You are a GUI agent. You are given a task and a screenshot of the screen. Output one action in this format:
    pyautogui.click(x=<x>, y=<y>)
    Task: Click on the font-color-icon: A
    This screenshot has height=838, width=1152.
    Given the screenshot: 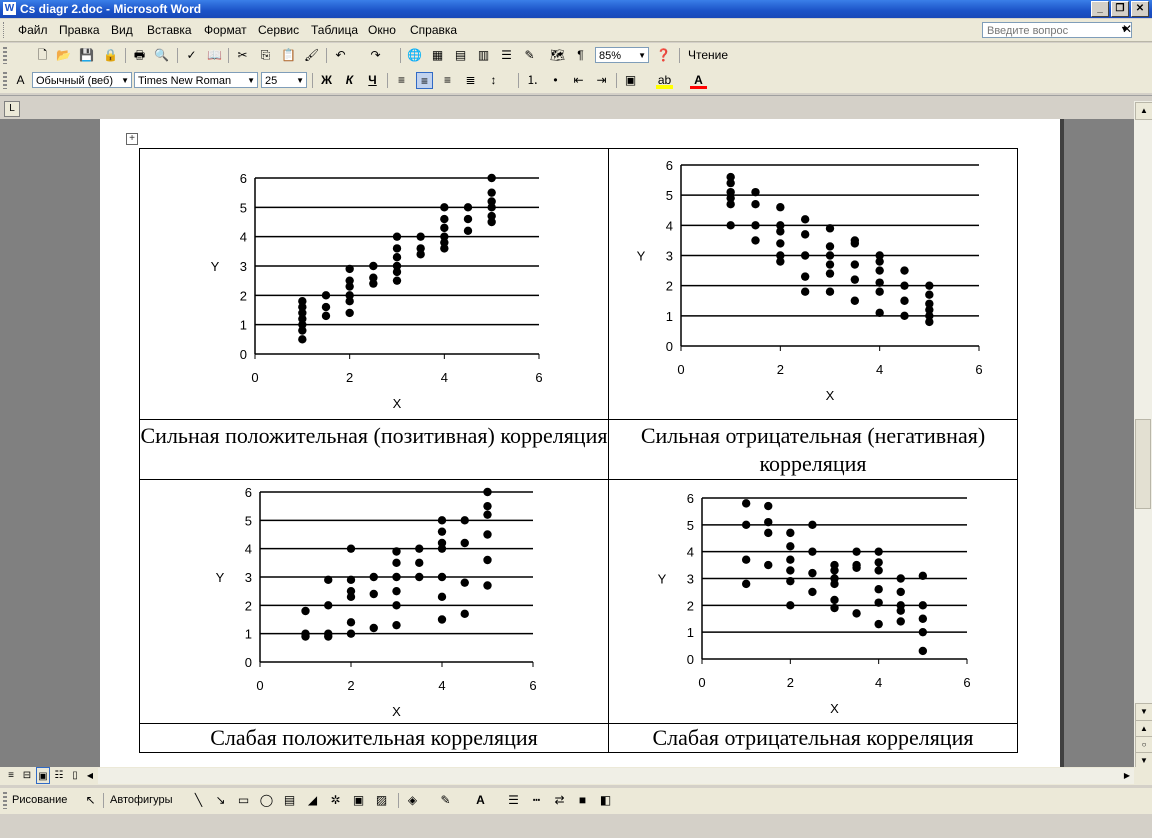 What is the action you would take?
    pyautogui.click(x=698, y=80)
    